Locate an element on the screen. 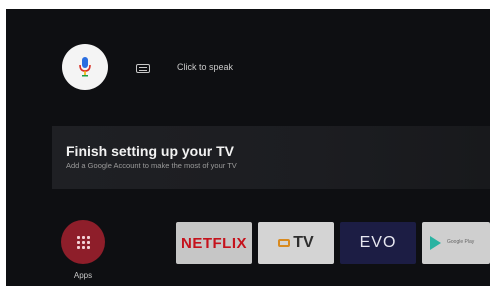 The height and width of the screenshot is (286, 490). voice-prompt-text: Click to speak is located at coordinates (205, 67).